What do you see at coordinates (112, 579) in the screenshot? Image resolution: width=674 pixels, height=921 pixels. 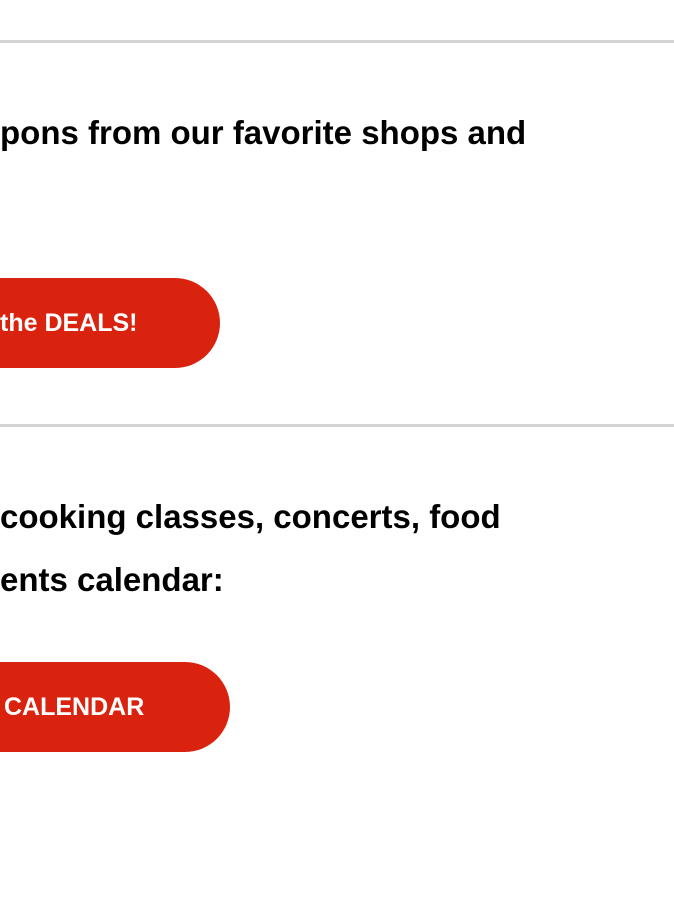 I see `events-description-line-2: ents calendar:` at bounding box center [112, 579].